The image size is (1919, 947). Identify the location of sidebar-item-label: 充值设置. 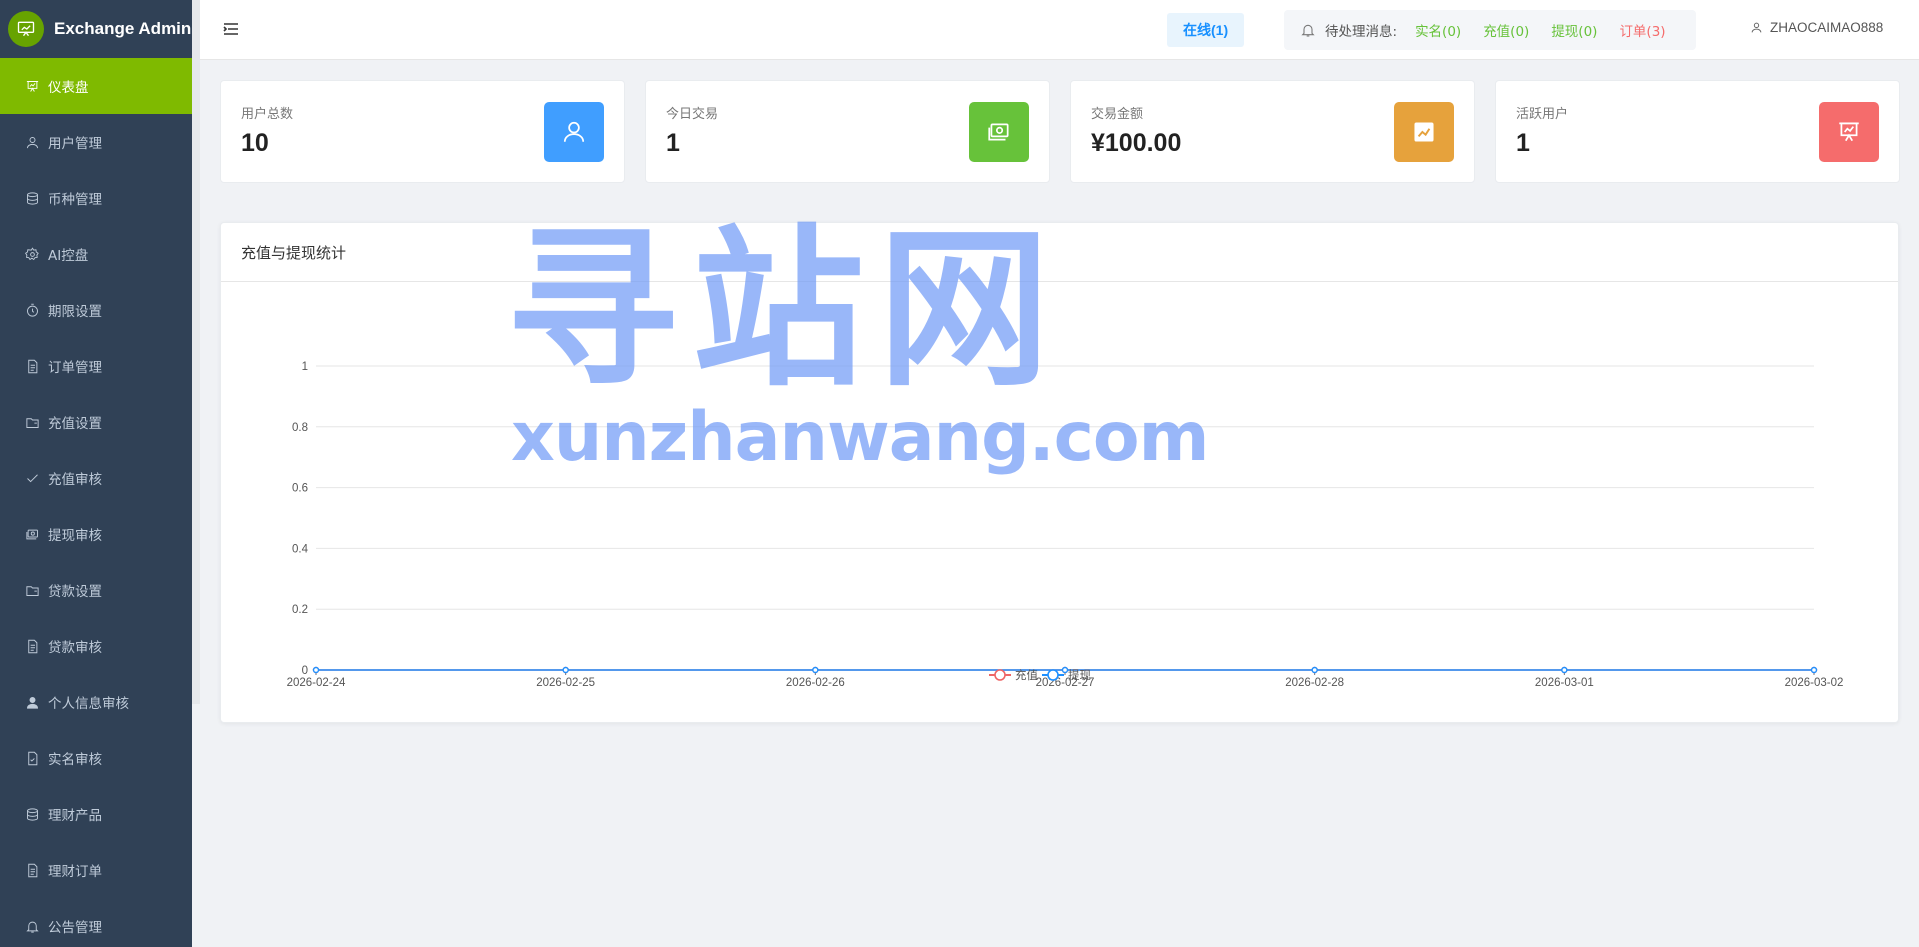
(75, 424).